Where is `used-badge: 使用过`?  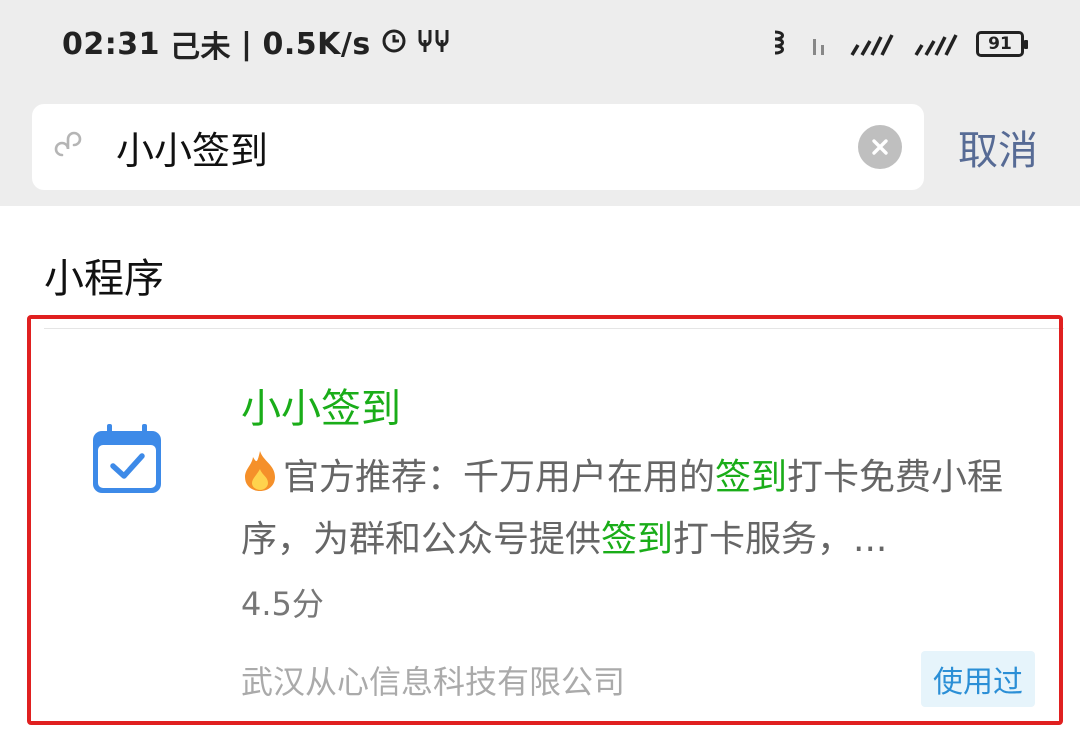 used-badge: 使用过 is located at coordinates (978, 679).